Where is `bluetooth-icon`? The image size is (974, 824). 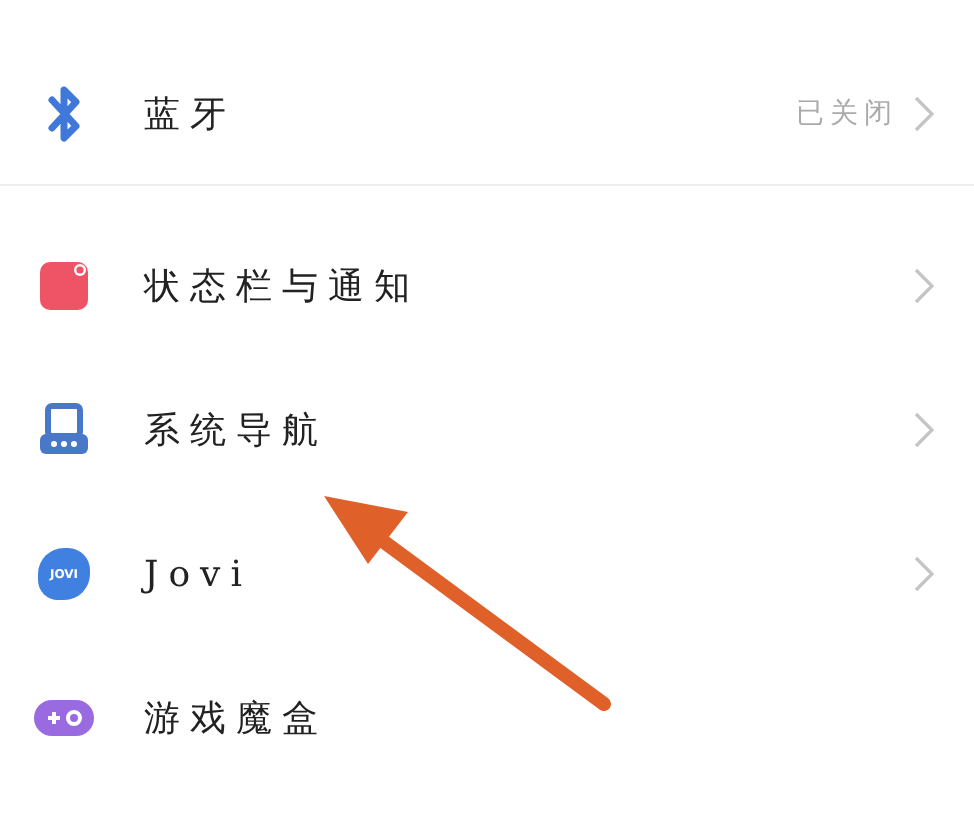
bluetooth-icon is located at coordinates (64, 114).